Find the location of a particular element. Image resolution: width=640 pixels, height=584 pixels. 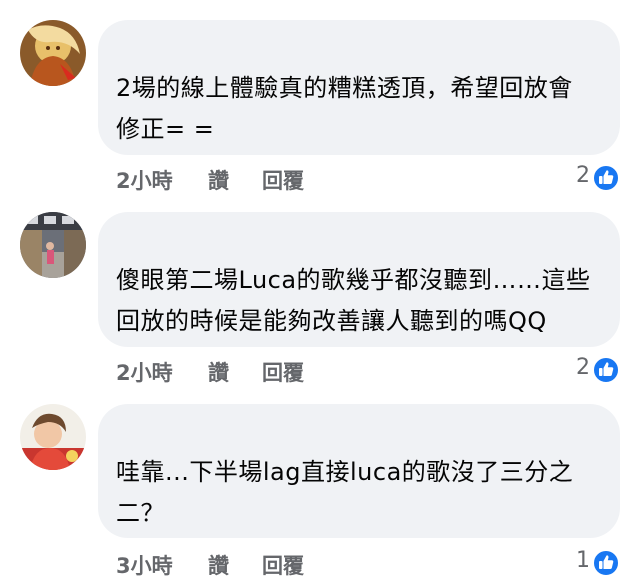

avatar-street-photo-icon is located at coordinates (53, 245).